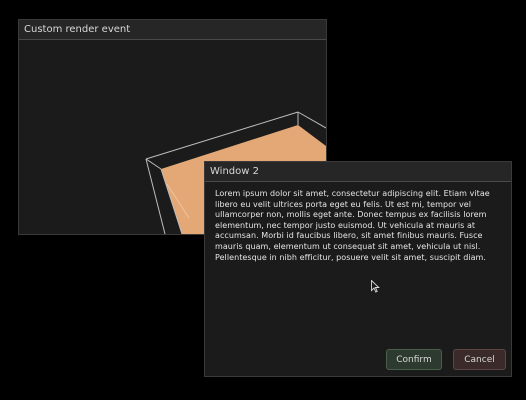 The height and width of the screenshot is (400, 526). I want to click on confirm-button: Confirm, so click(414, 359).